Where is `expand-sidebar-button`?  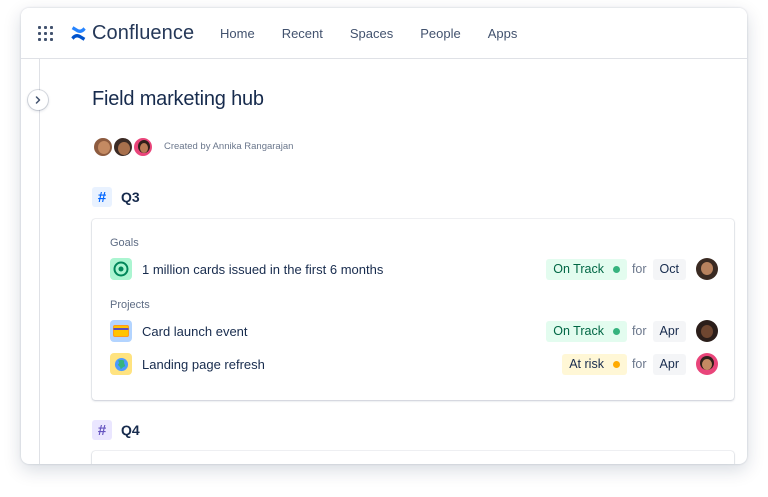 expand-sidebar-button is located at coordinates (38, 100).